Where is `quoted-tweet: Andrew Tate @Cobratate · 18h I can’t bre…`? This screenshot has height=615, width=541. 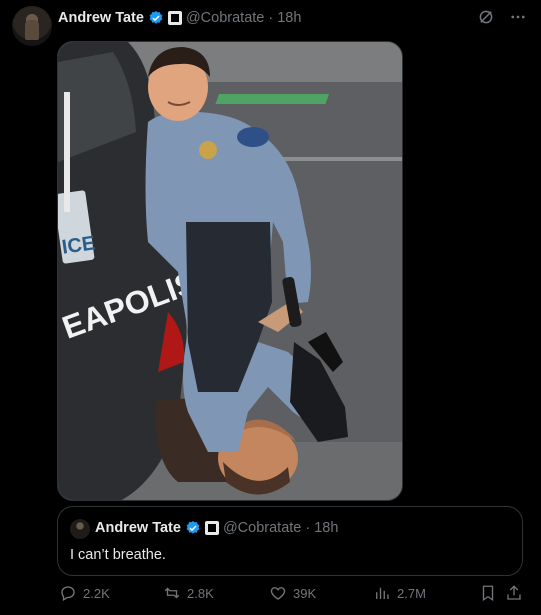
quoted-tweet: Andrew Tate @Cobratate · 18h I can’t bre… is located at coordinates (290, 541).